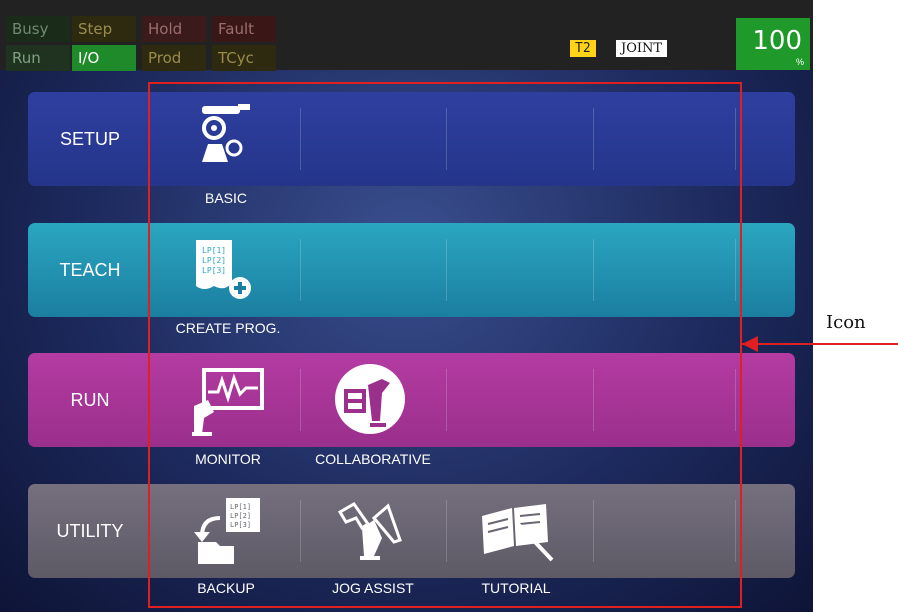 The image size is (898, 612). Describe the element at coordinates (90, 270) in the screenshot. I see `row-label-teach: TEACH` at that location.